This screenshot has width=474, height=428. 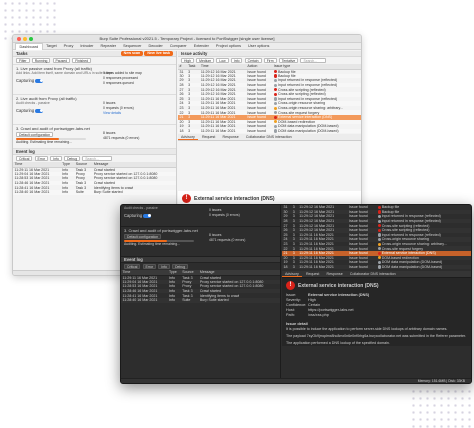 I want to click on advisory-title: External service interaction (DNS), so click(x=234, y=198).